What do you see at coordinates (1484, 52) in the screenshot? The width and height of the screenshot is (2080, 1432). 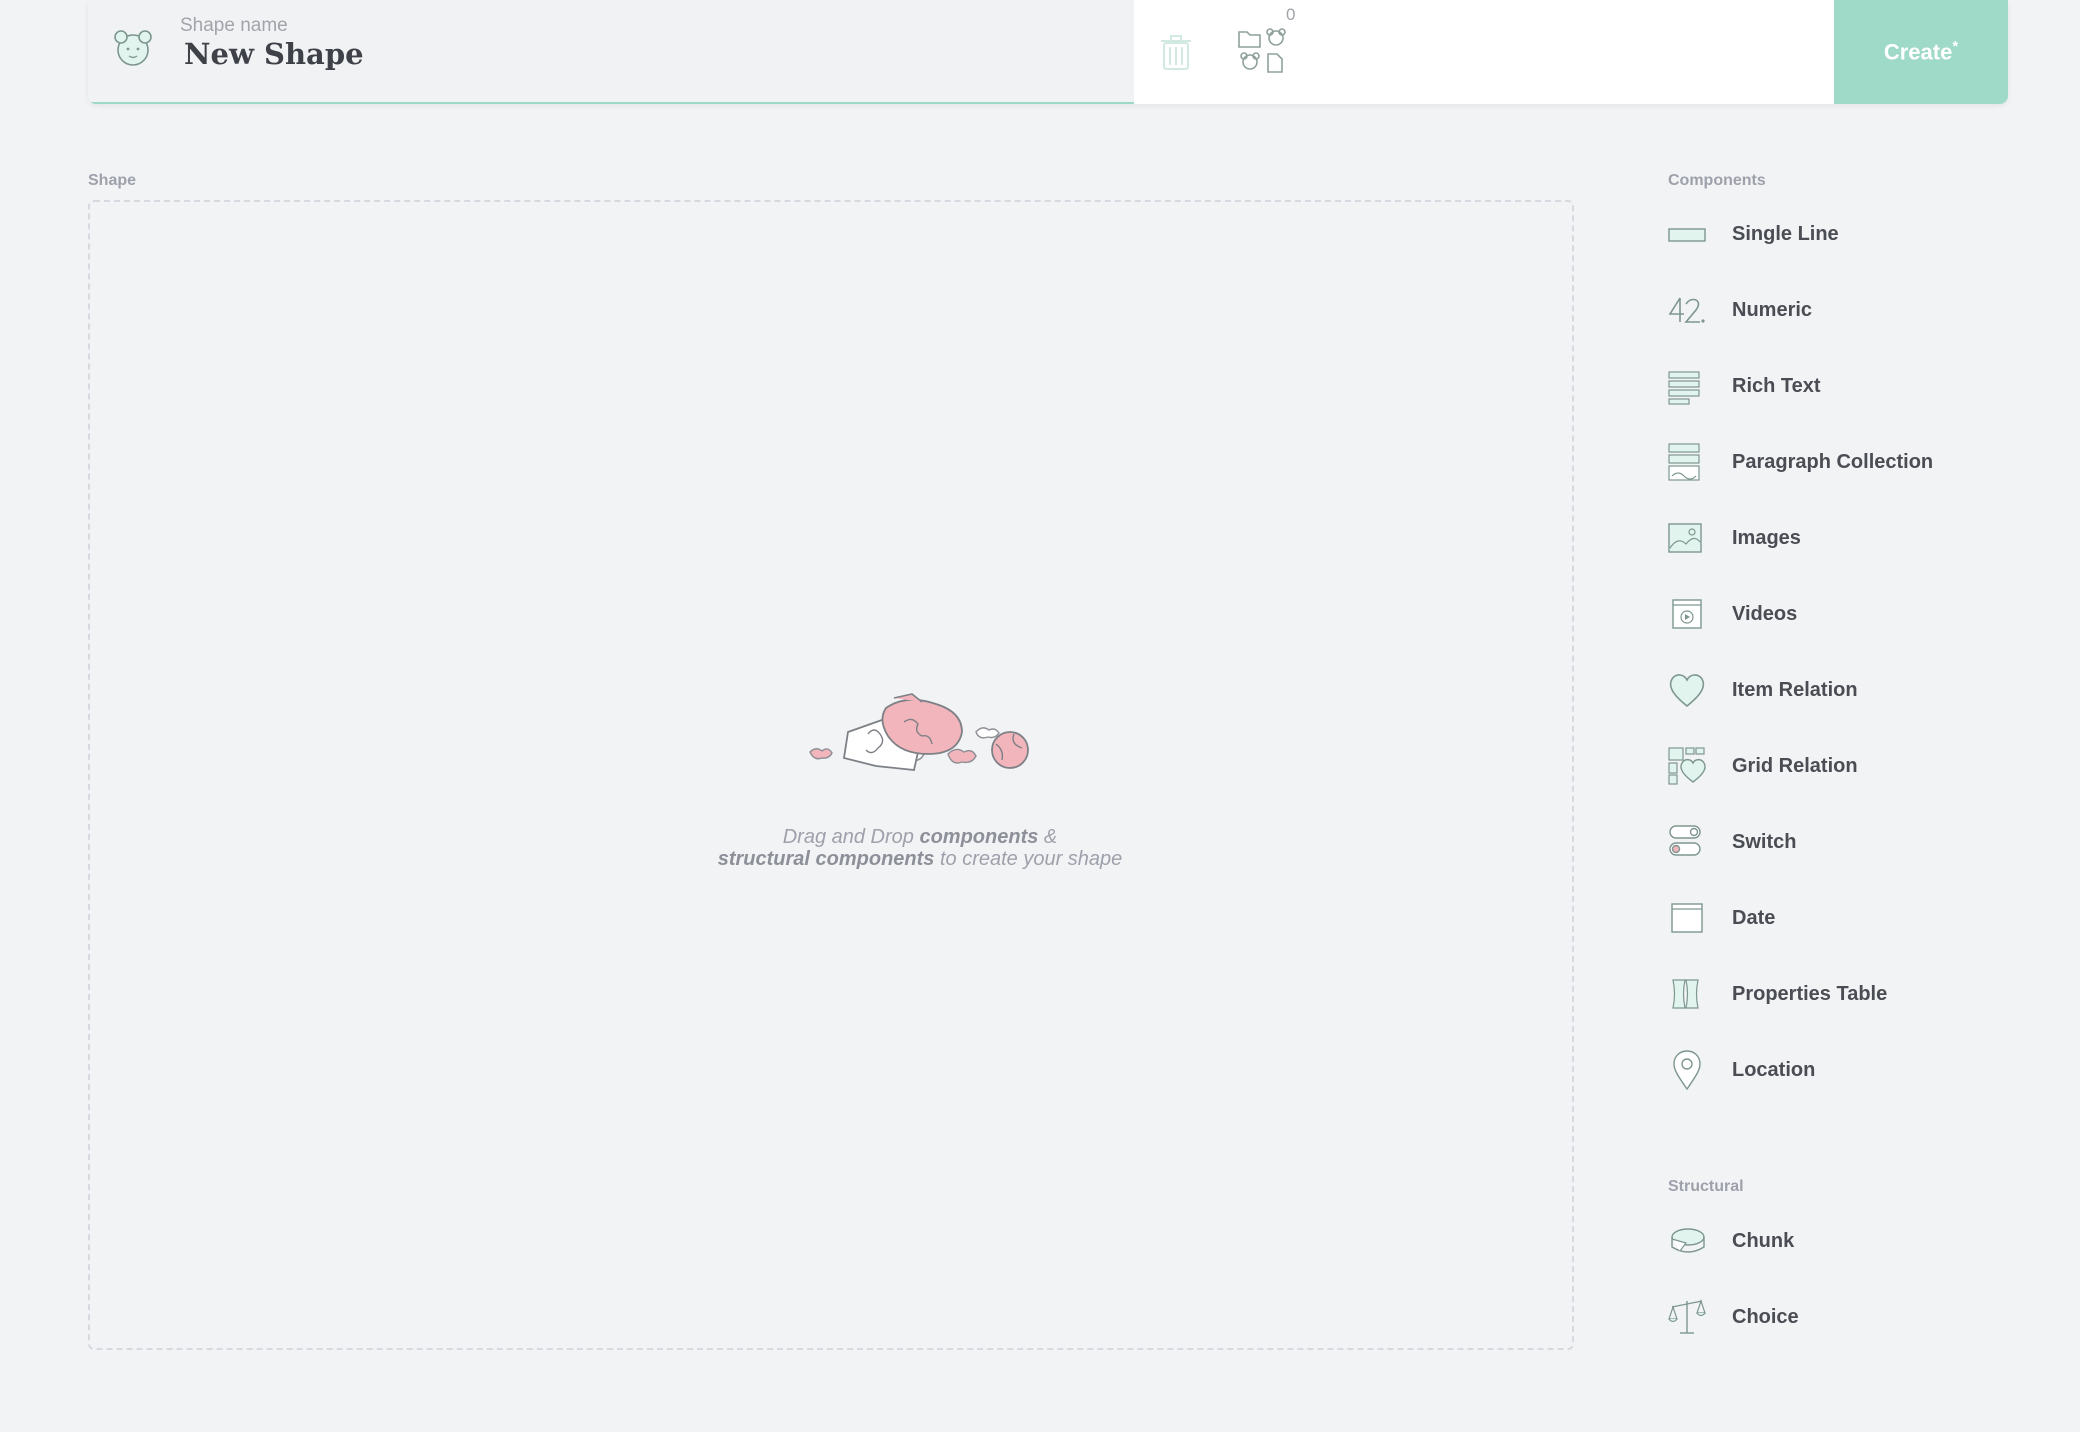 I see `header-actions: 0` at bounding box center [1484, 52].